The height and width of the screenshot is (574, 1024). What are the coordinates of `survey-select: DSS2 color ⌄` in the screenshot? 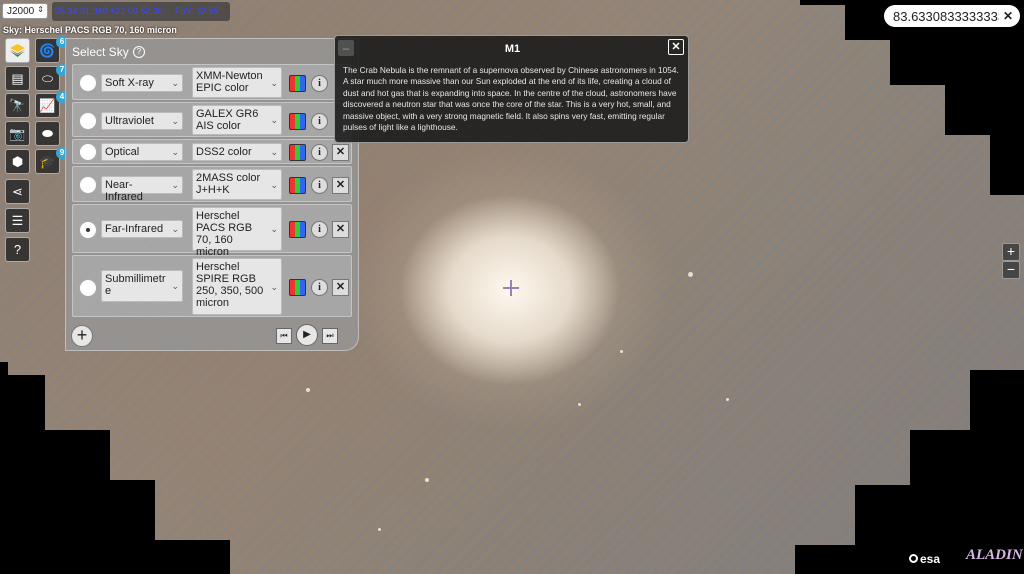 It's located at (237, 152).